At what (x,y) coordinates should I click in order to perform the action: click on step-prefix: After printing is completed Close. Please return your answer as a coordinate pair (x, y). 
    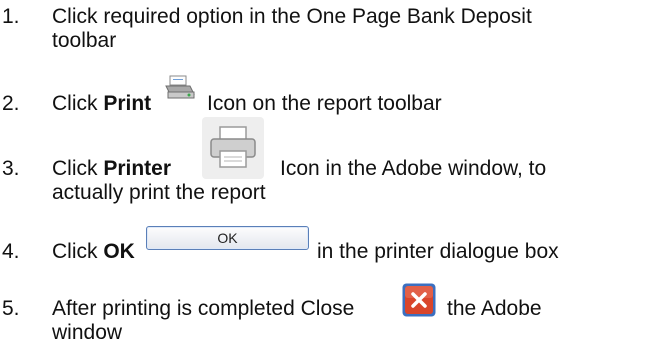
    Looking at the image, I should click on (203, 308).